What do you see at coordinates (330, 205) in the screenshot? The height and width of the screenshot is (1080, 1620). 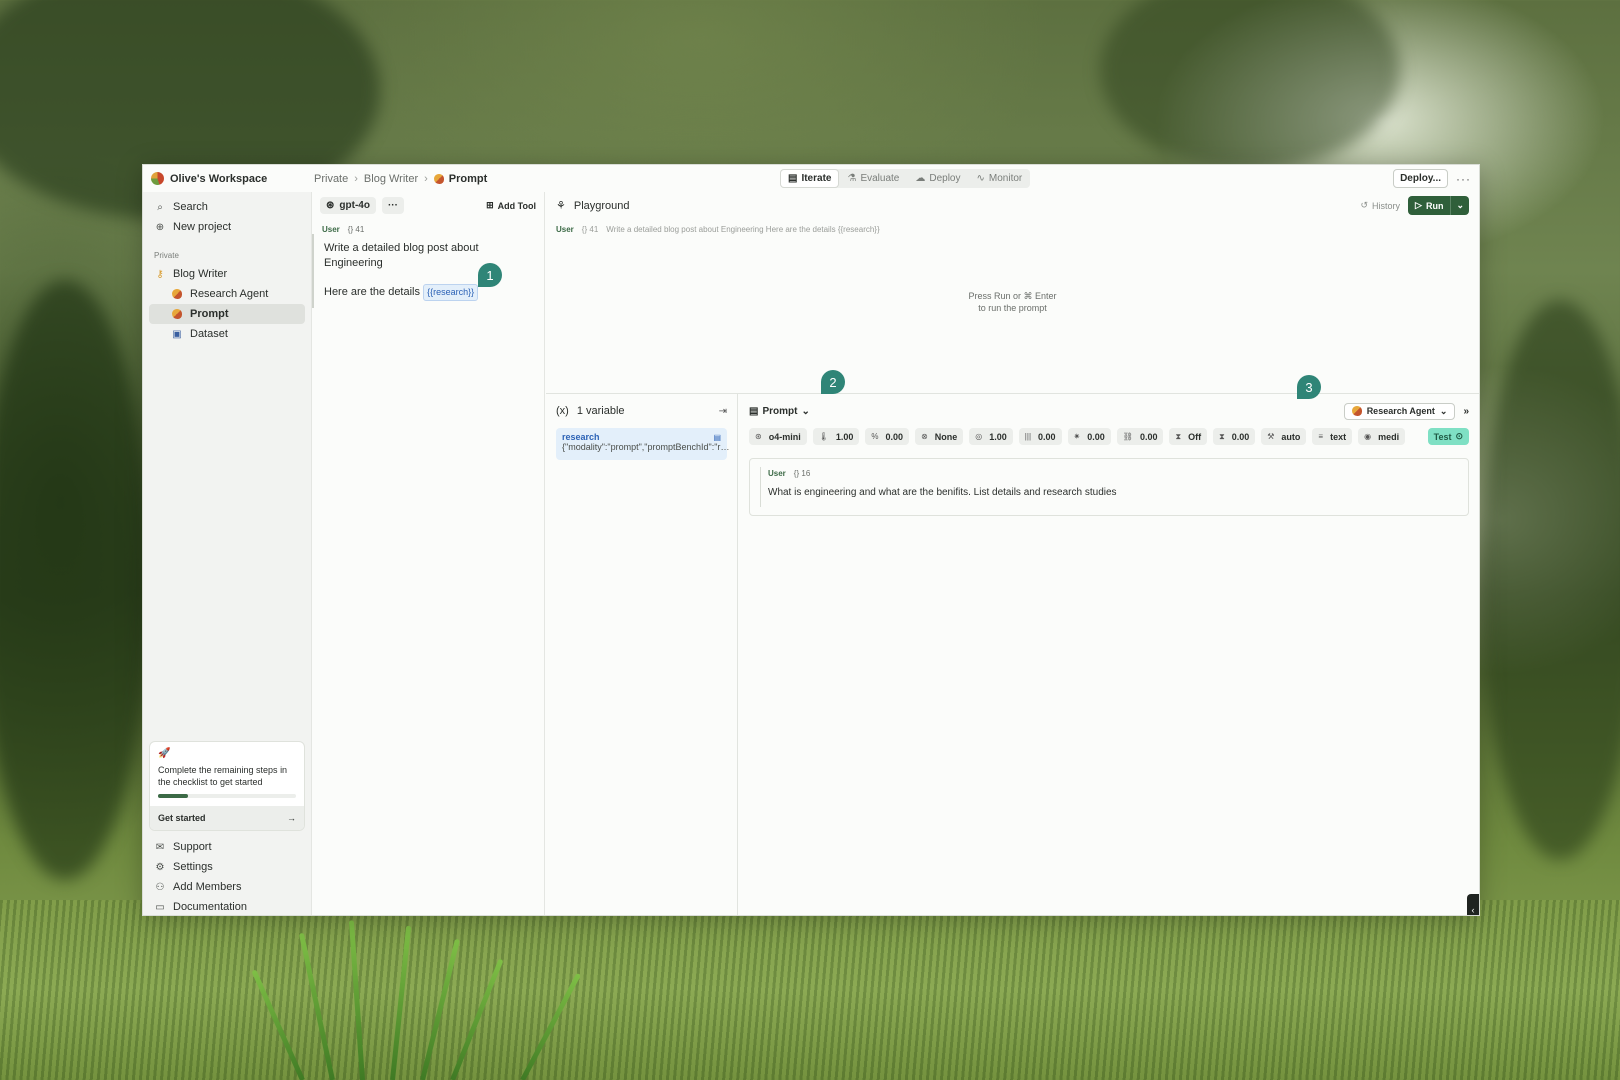 I see `openai-icon: ⊛` at bounding box center [330, 205].